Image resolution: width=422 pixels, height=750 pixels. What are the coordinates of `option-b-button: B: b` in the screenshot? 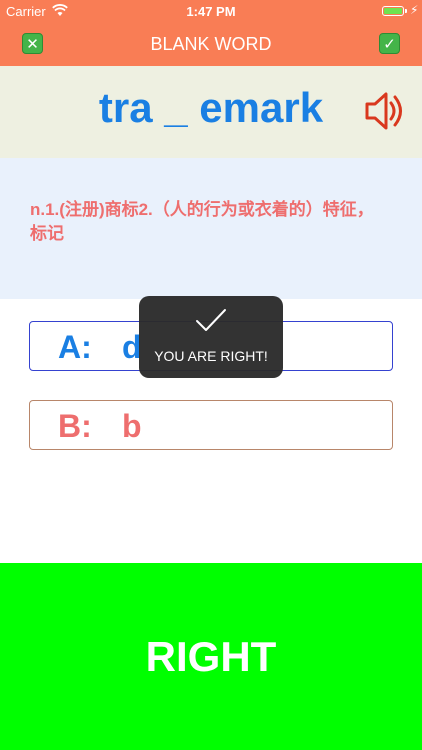 It's located at (211, 425).